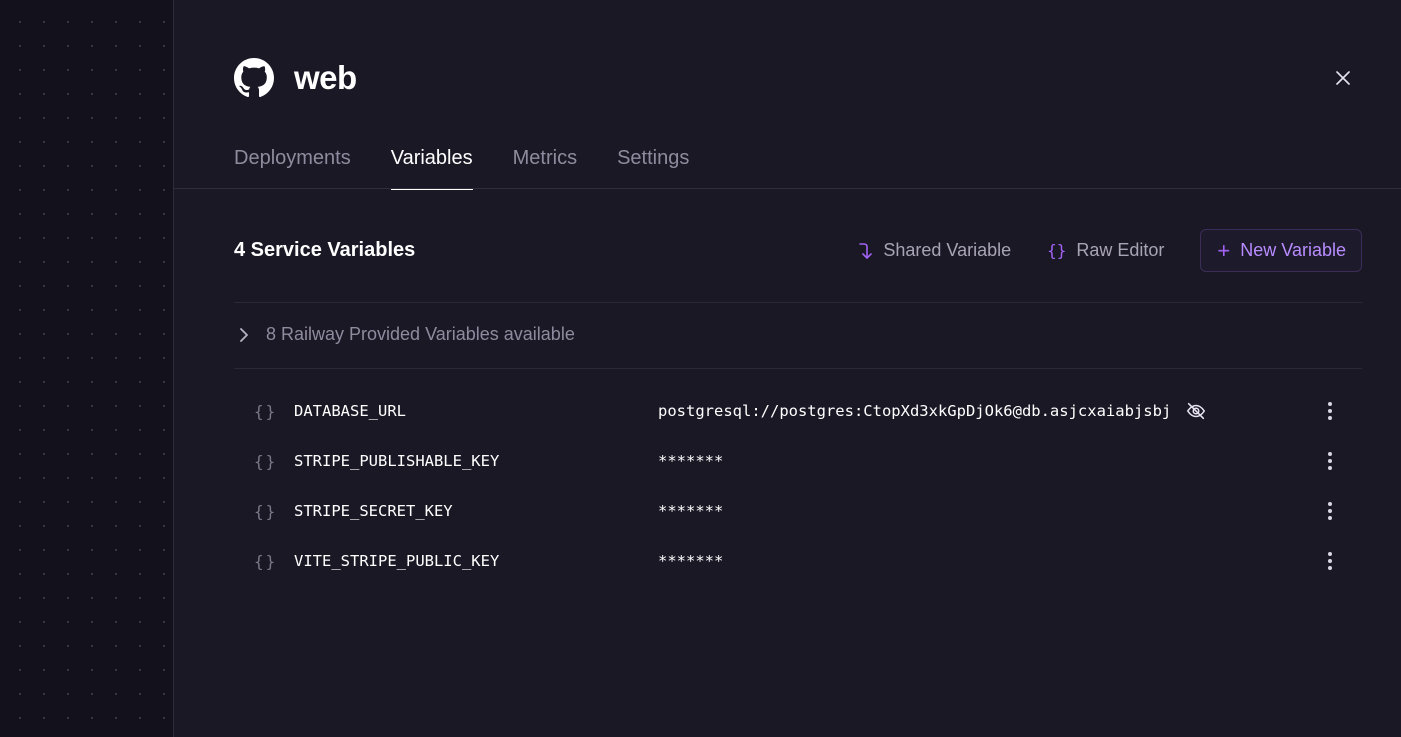 The image size is (1401, 737). What do you see at coordinates (798, 461) in the screenshot?
I see `variable-row: {} STRIPE_PUBLISHABLE_KEY *******` at bounding box center [798, 461].